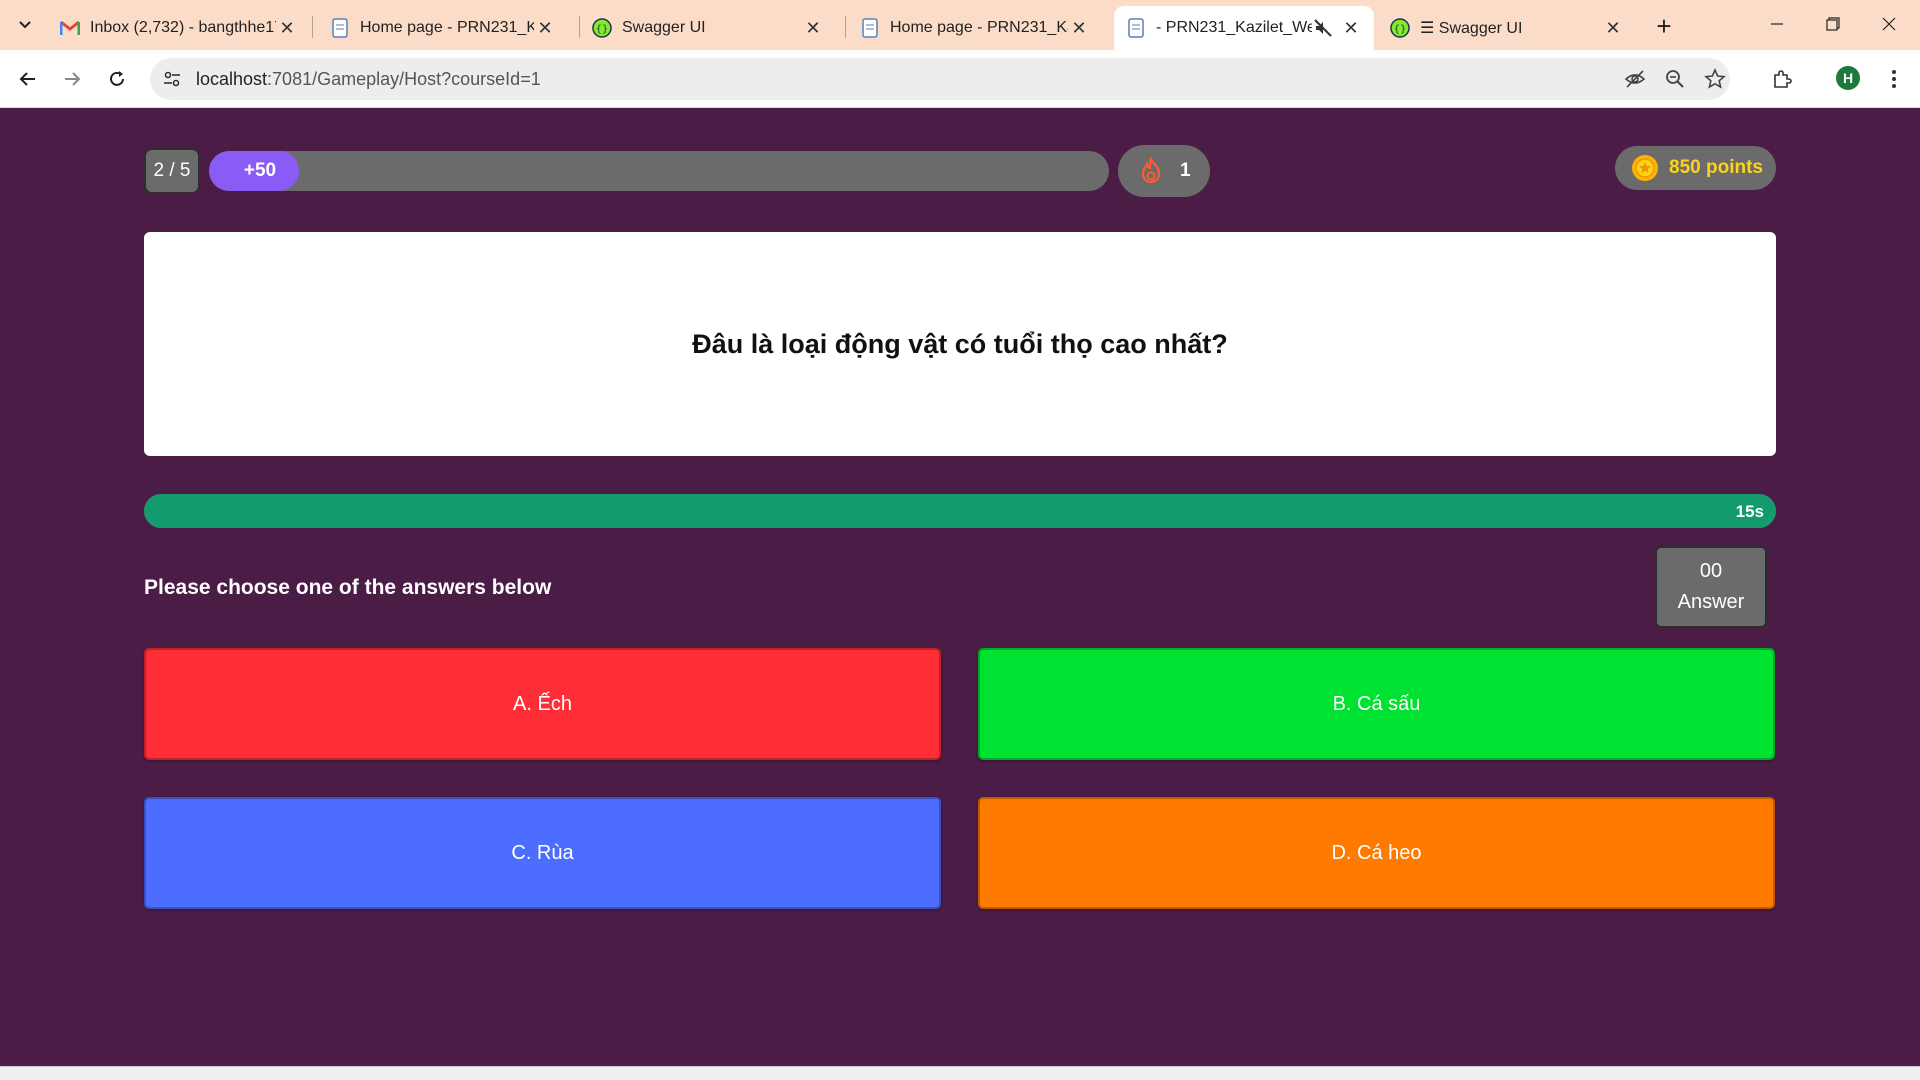 The image size is (1920, 1080). I want to click on restore-button, so click(1833, 24).